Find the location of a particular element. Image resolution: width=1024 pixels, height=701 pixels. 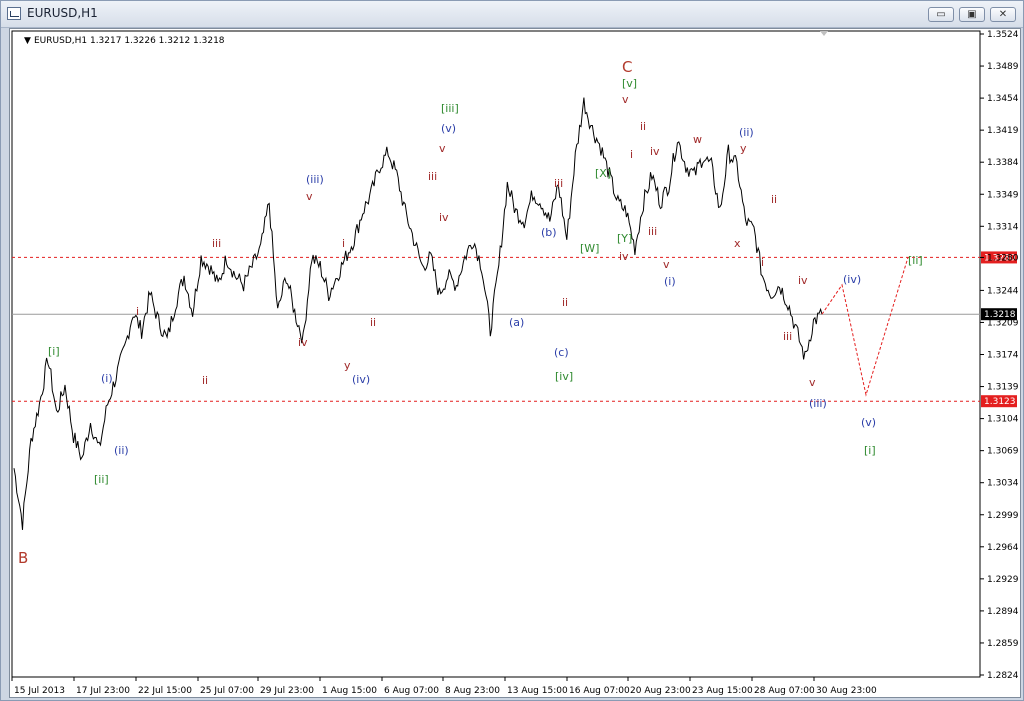

y-tick-label: 1.3069 is located at coordinates (1003, 452).